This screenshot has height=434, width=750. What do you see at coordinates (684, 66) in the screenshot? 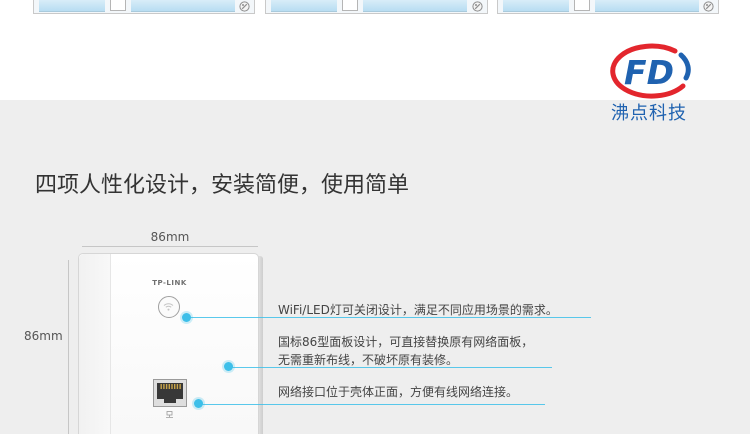
I see `logo-ring-blue` at bounding box center [684, 66].